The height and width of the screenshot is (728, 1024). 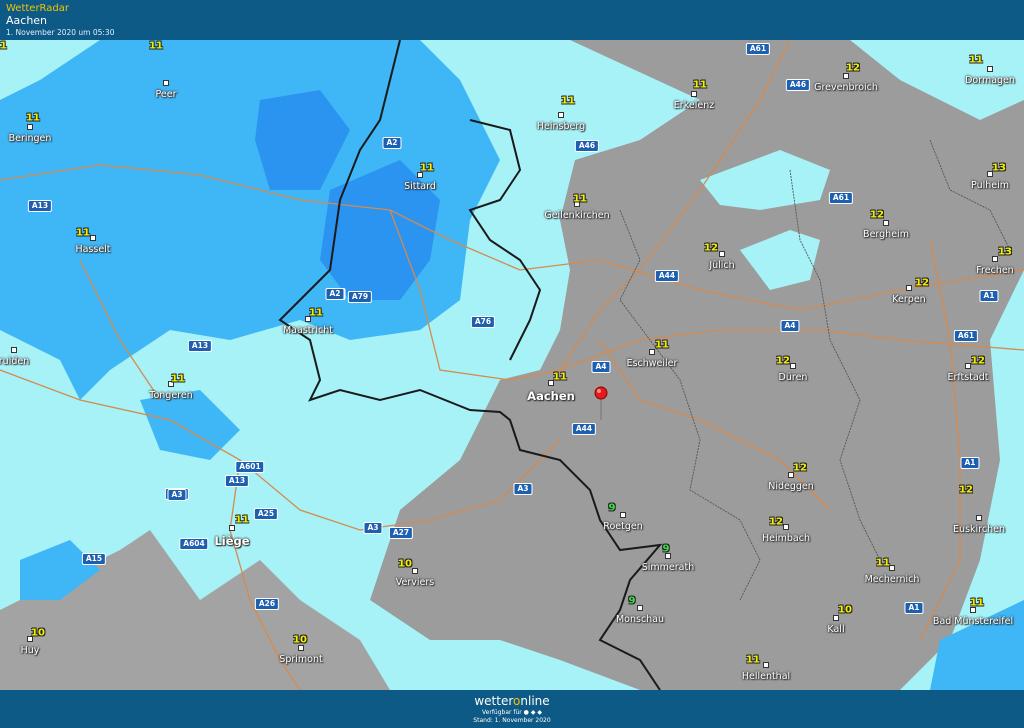 I want to click on town-label: Pulheim, so click(x=990, y=185).